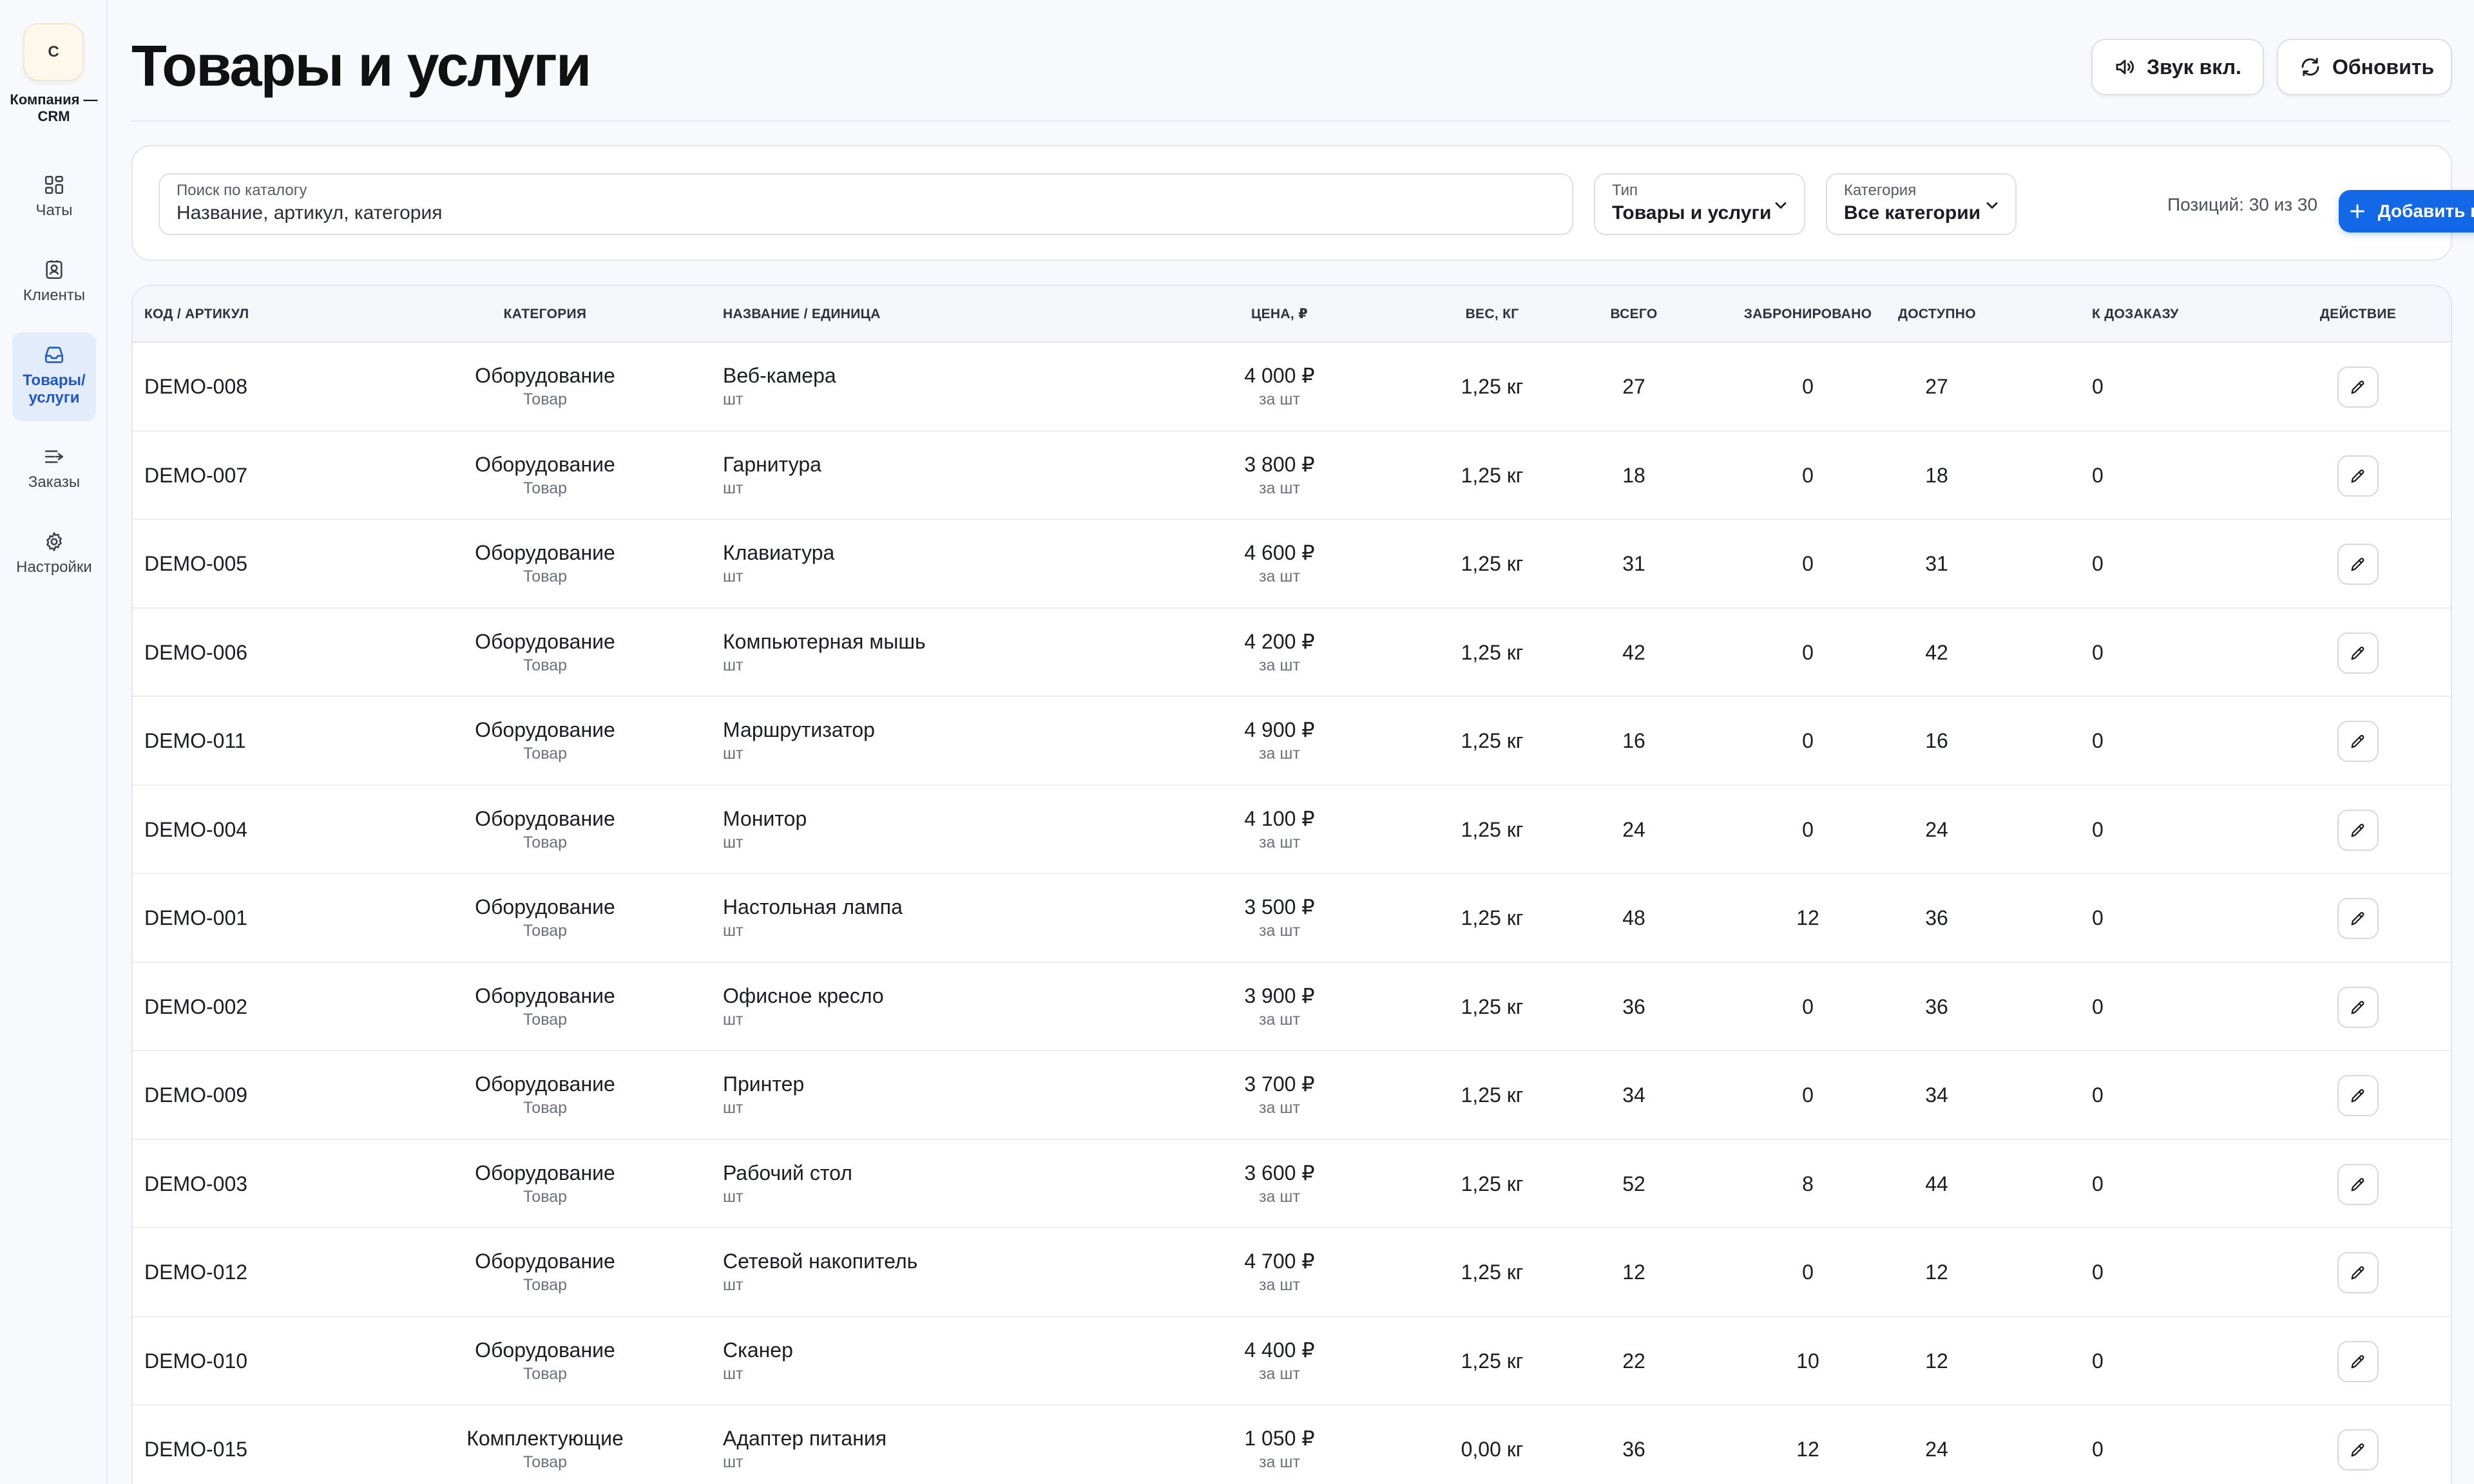 This screenshot has width=2474, height=1484. Describe the element at coordinates (1633, 1272) in the screenshot. I see `cell-total: 12` at that location.